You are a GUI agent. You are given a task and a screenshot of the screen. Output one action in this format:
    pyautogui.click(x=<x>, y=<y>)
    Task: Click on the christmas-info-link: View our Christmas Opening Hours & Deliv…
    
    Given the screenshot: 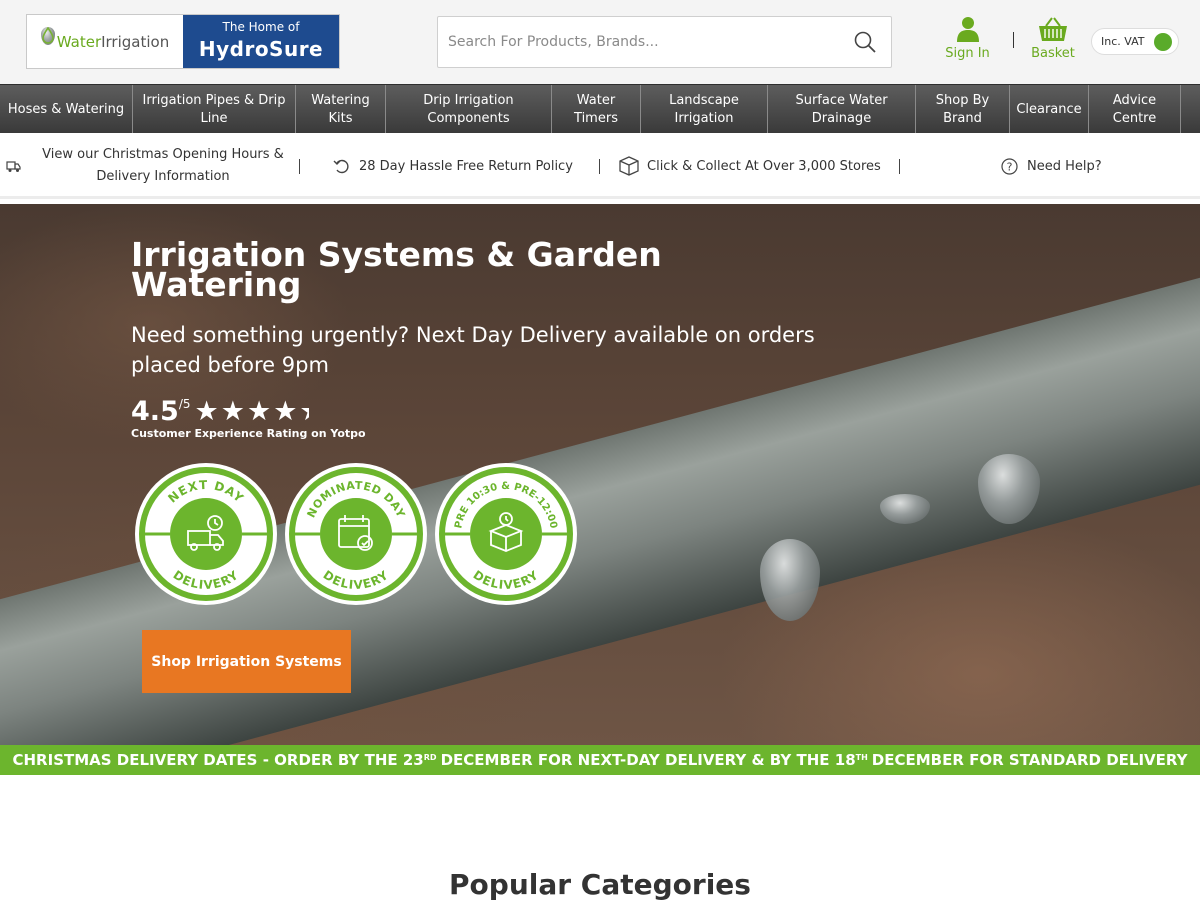 What is the action you would take?
    pyautogui.click(x=151, y=166)
    